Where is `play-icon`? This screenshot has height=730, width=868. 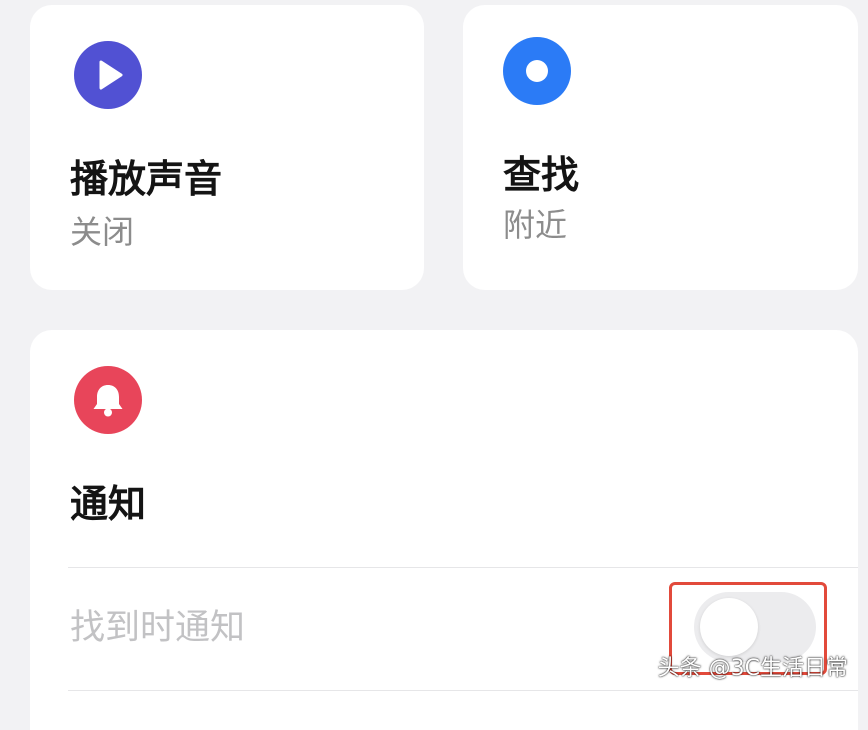
play-icon is located at coordinates (108, 75).